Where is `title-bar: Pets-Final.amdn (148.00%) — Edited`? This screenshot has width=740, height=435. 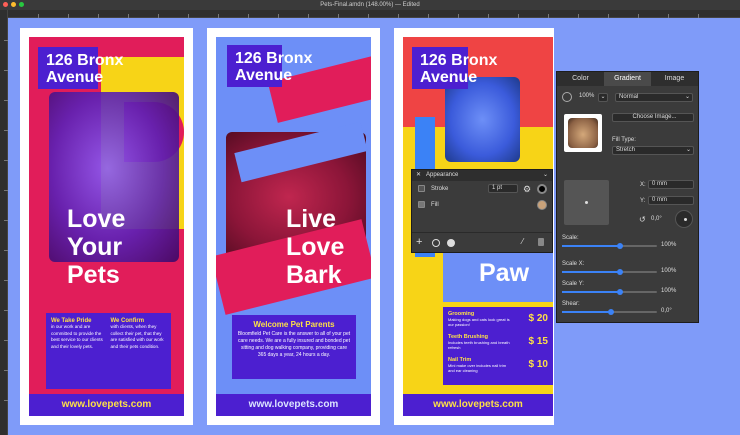
title-bar: Pets-Final.amdn (148.00%) — Edited is located at coordinates (370, 5).